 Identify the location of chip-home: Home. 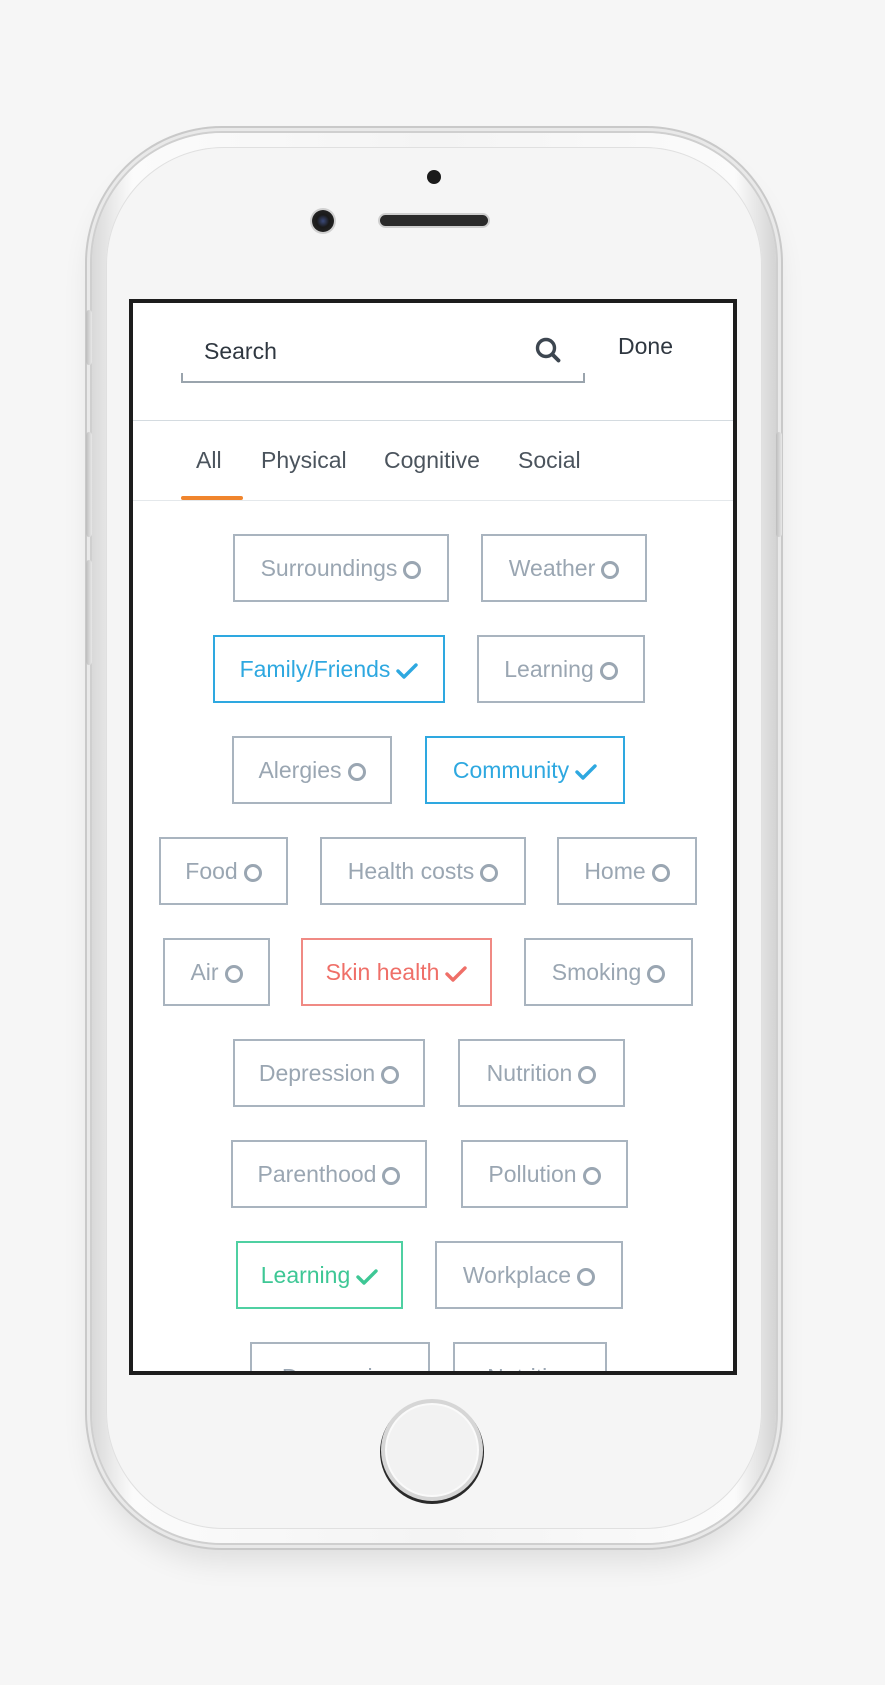
(627, 871).